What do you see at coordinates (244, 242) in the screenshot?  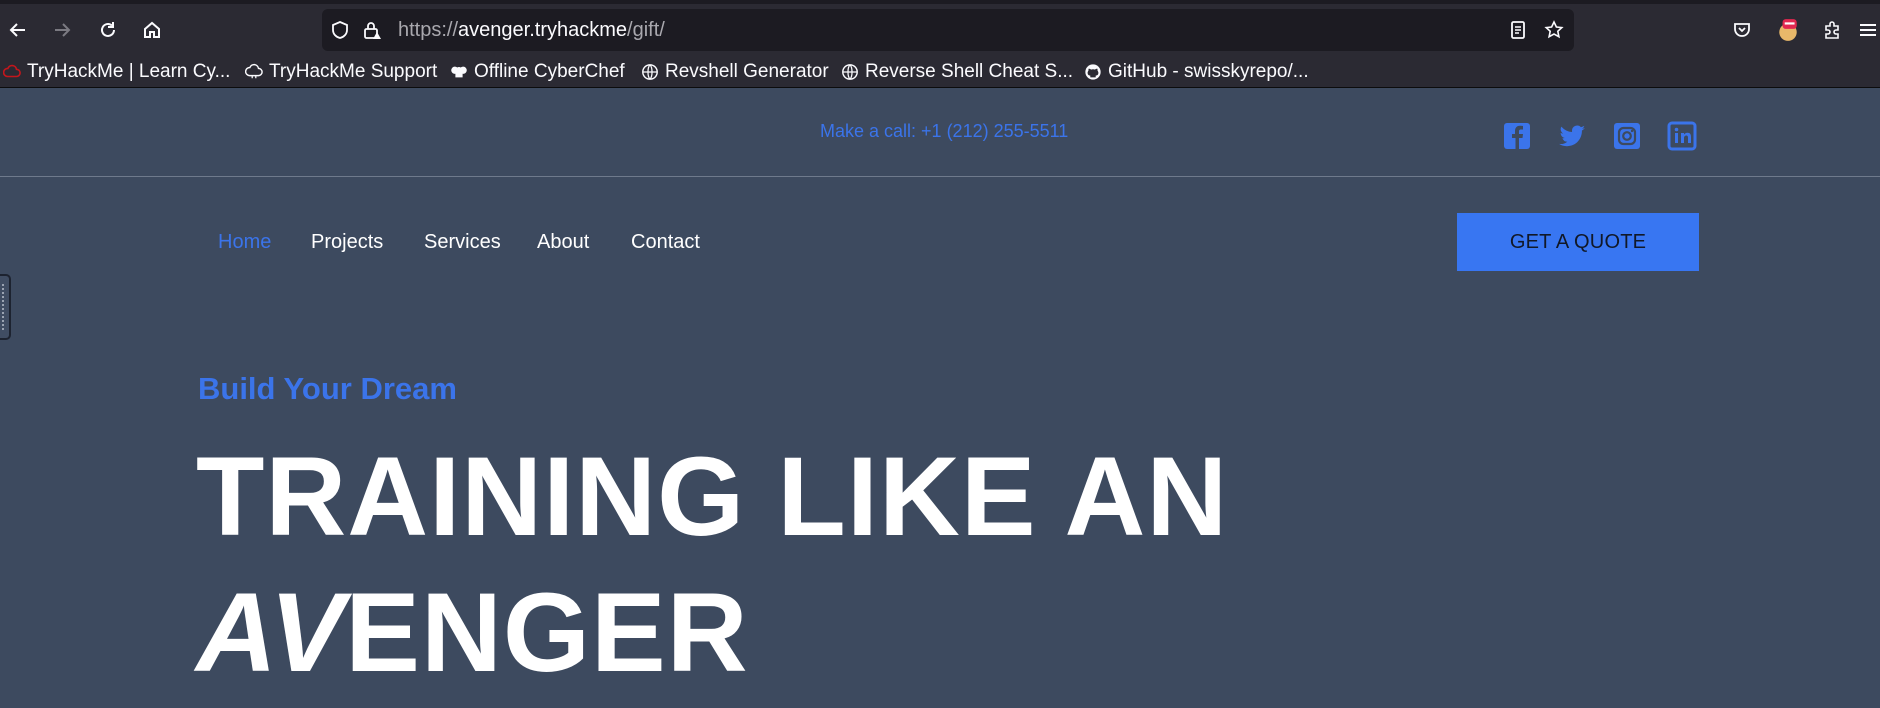 I see `nav-home: Home` at bounding box center [244, 242].